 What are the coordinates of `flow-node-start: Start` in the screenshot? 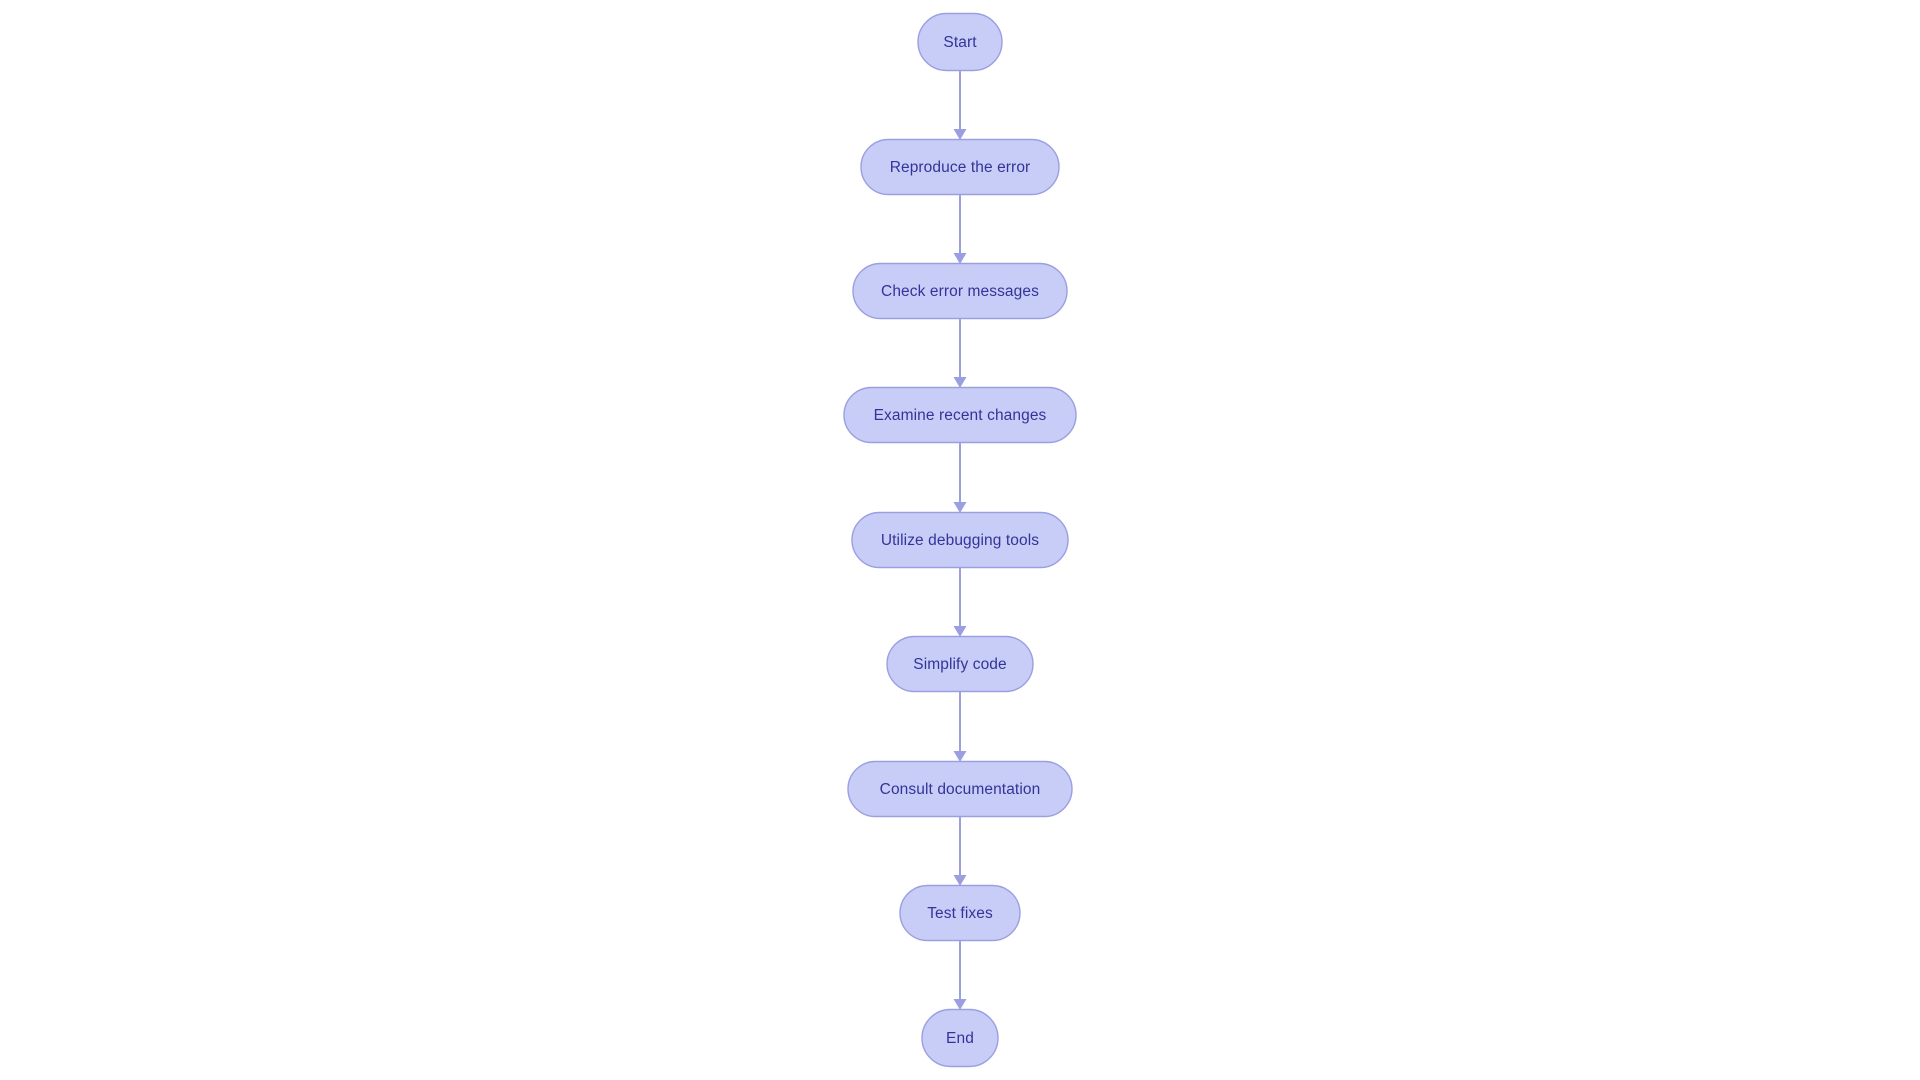 It's located at (960, 42).